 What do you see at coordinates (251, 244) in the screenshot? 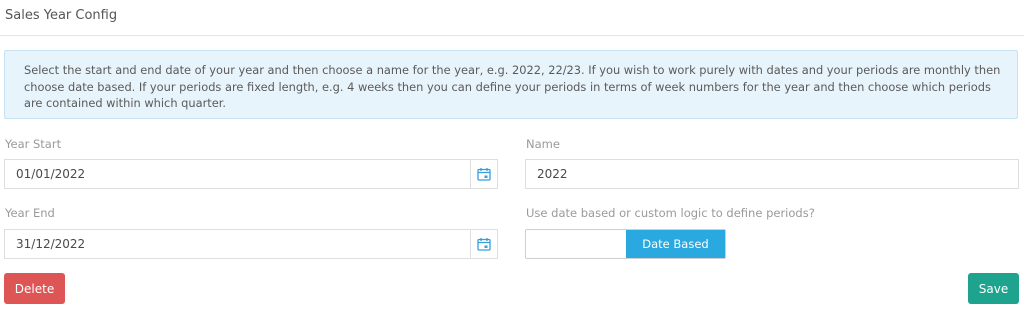
I see `year-end-input: 31/12/2022` at bounding box center [251, 244].